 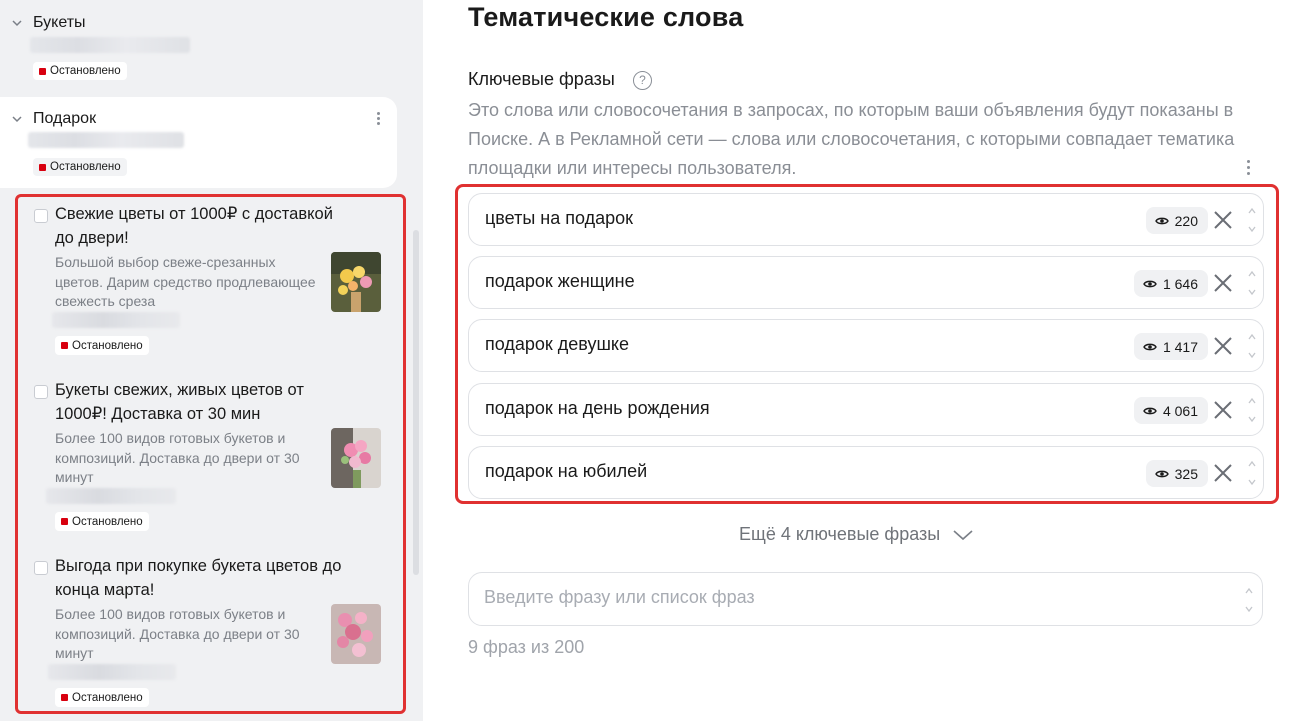 What do you see at coordinates (866, 282) in the screenshot?
I see `keyword-row: подарок женщине 1 646` at bounding box center [866, 282].